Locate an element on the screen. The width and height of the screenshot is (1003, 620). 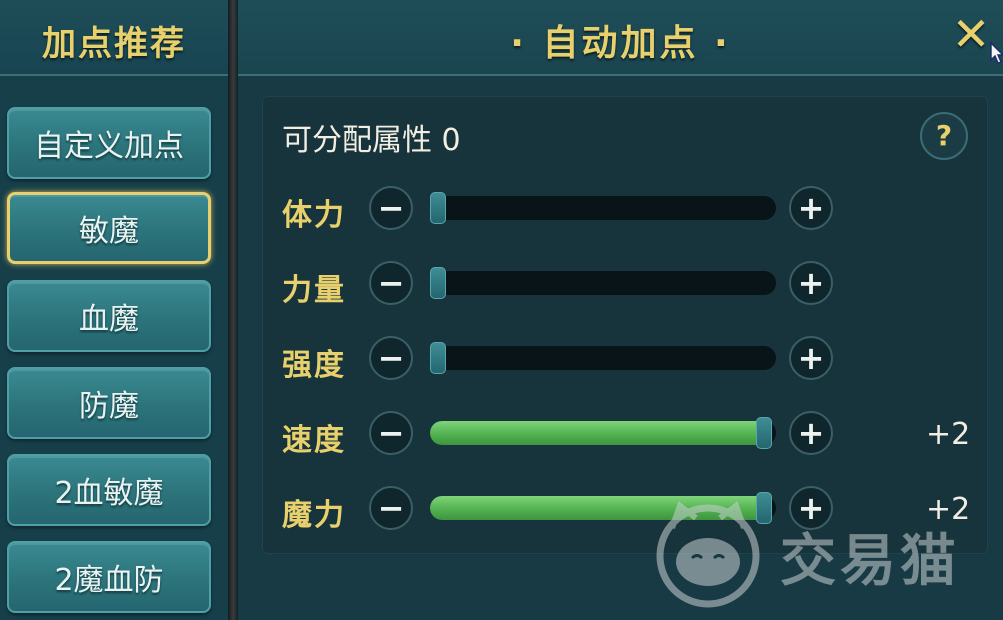
stat-row: 速度 − + +2 is located at coordinates (501, 434).